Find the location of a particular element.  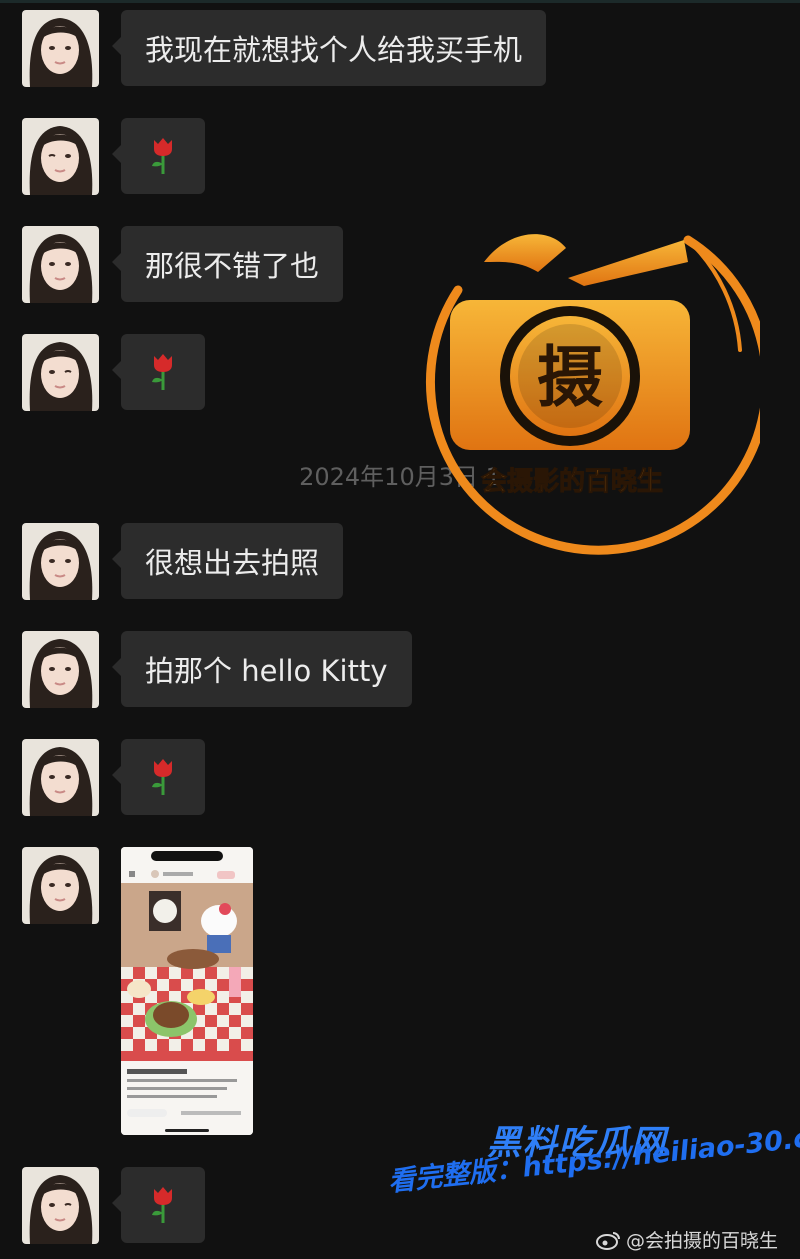

message-bubble: 很想出去拍照 is located at coordinates (227, 561).